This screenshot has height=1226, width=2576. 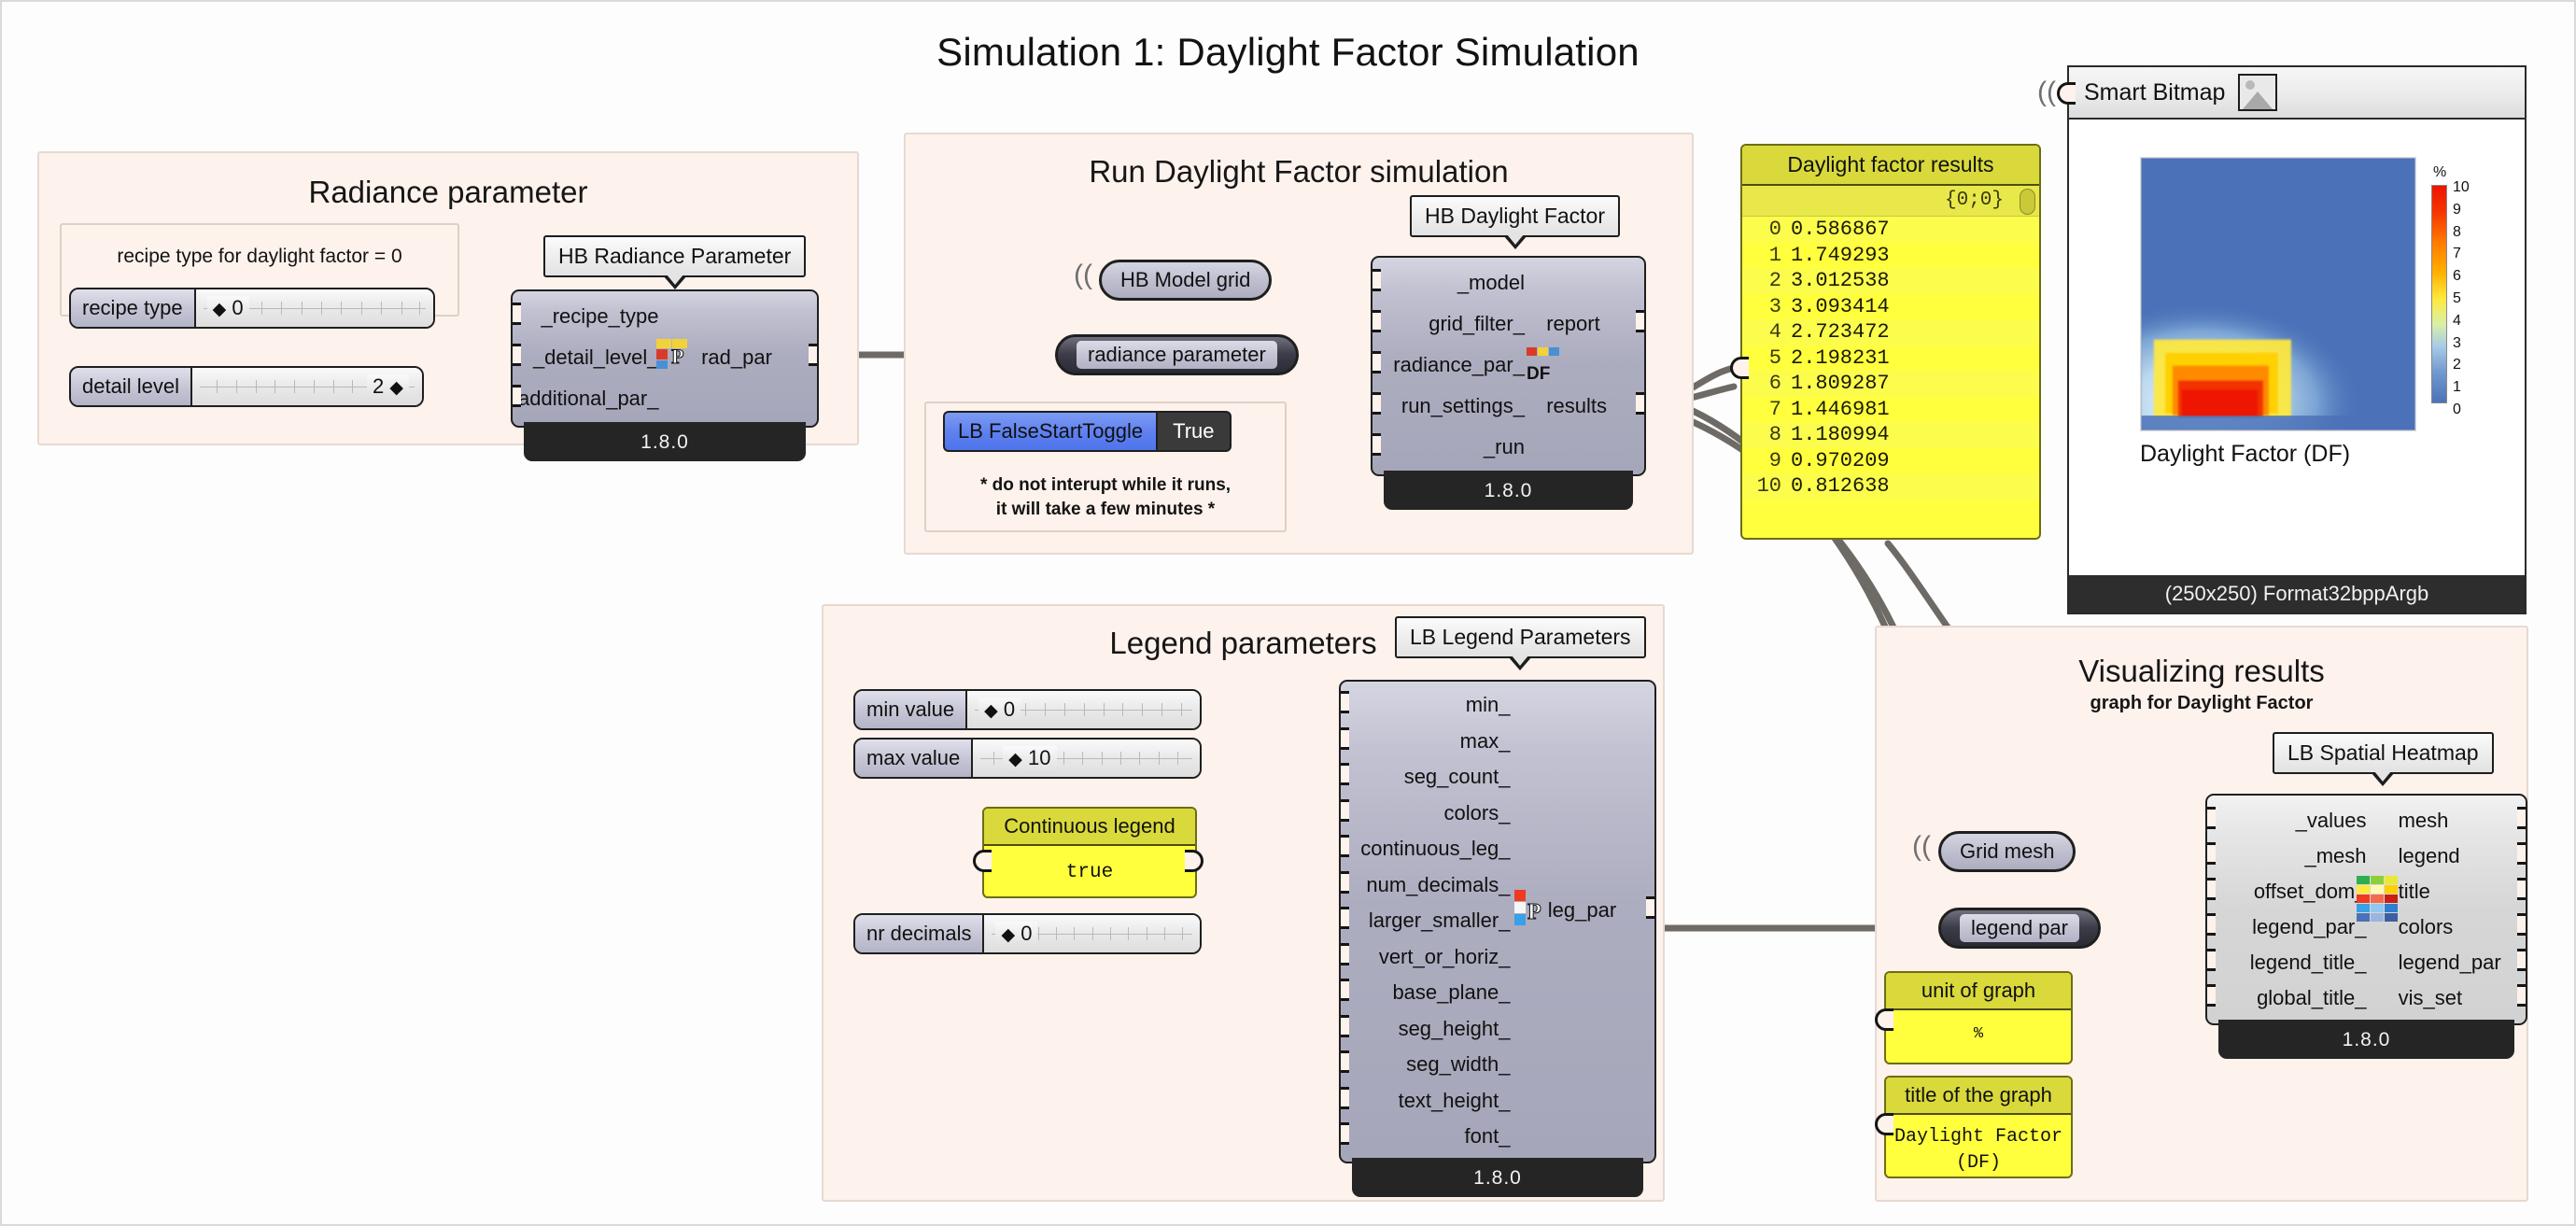 I want to click on input-continuous-leg: continuous_leg_, so click(x=1435, y=849).